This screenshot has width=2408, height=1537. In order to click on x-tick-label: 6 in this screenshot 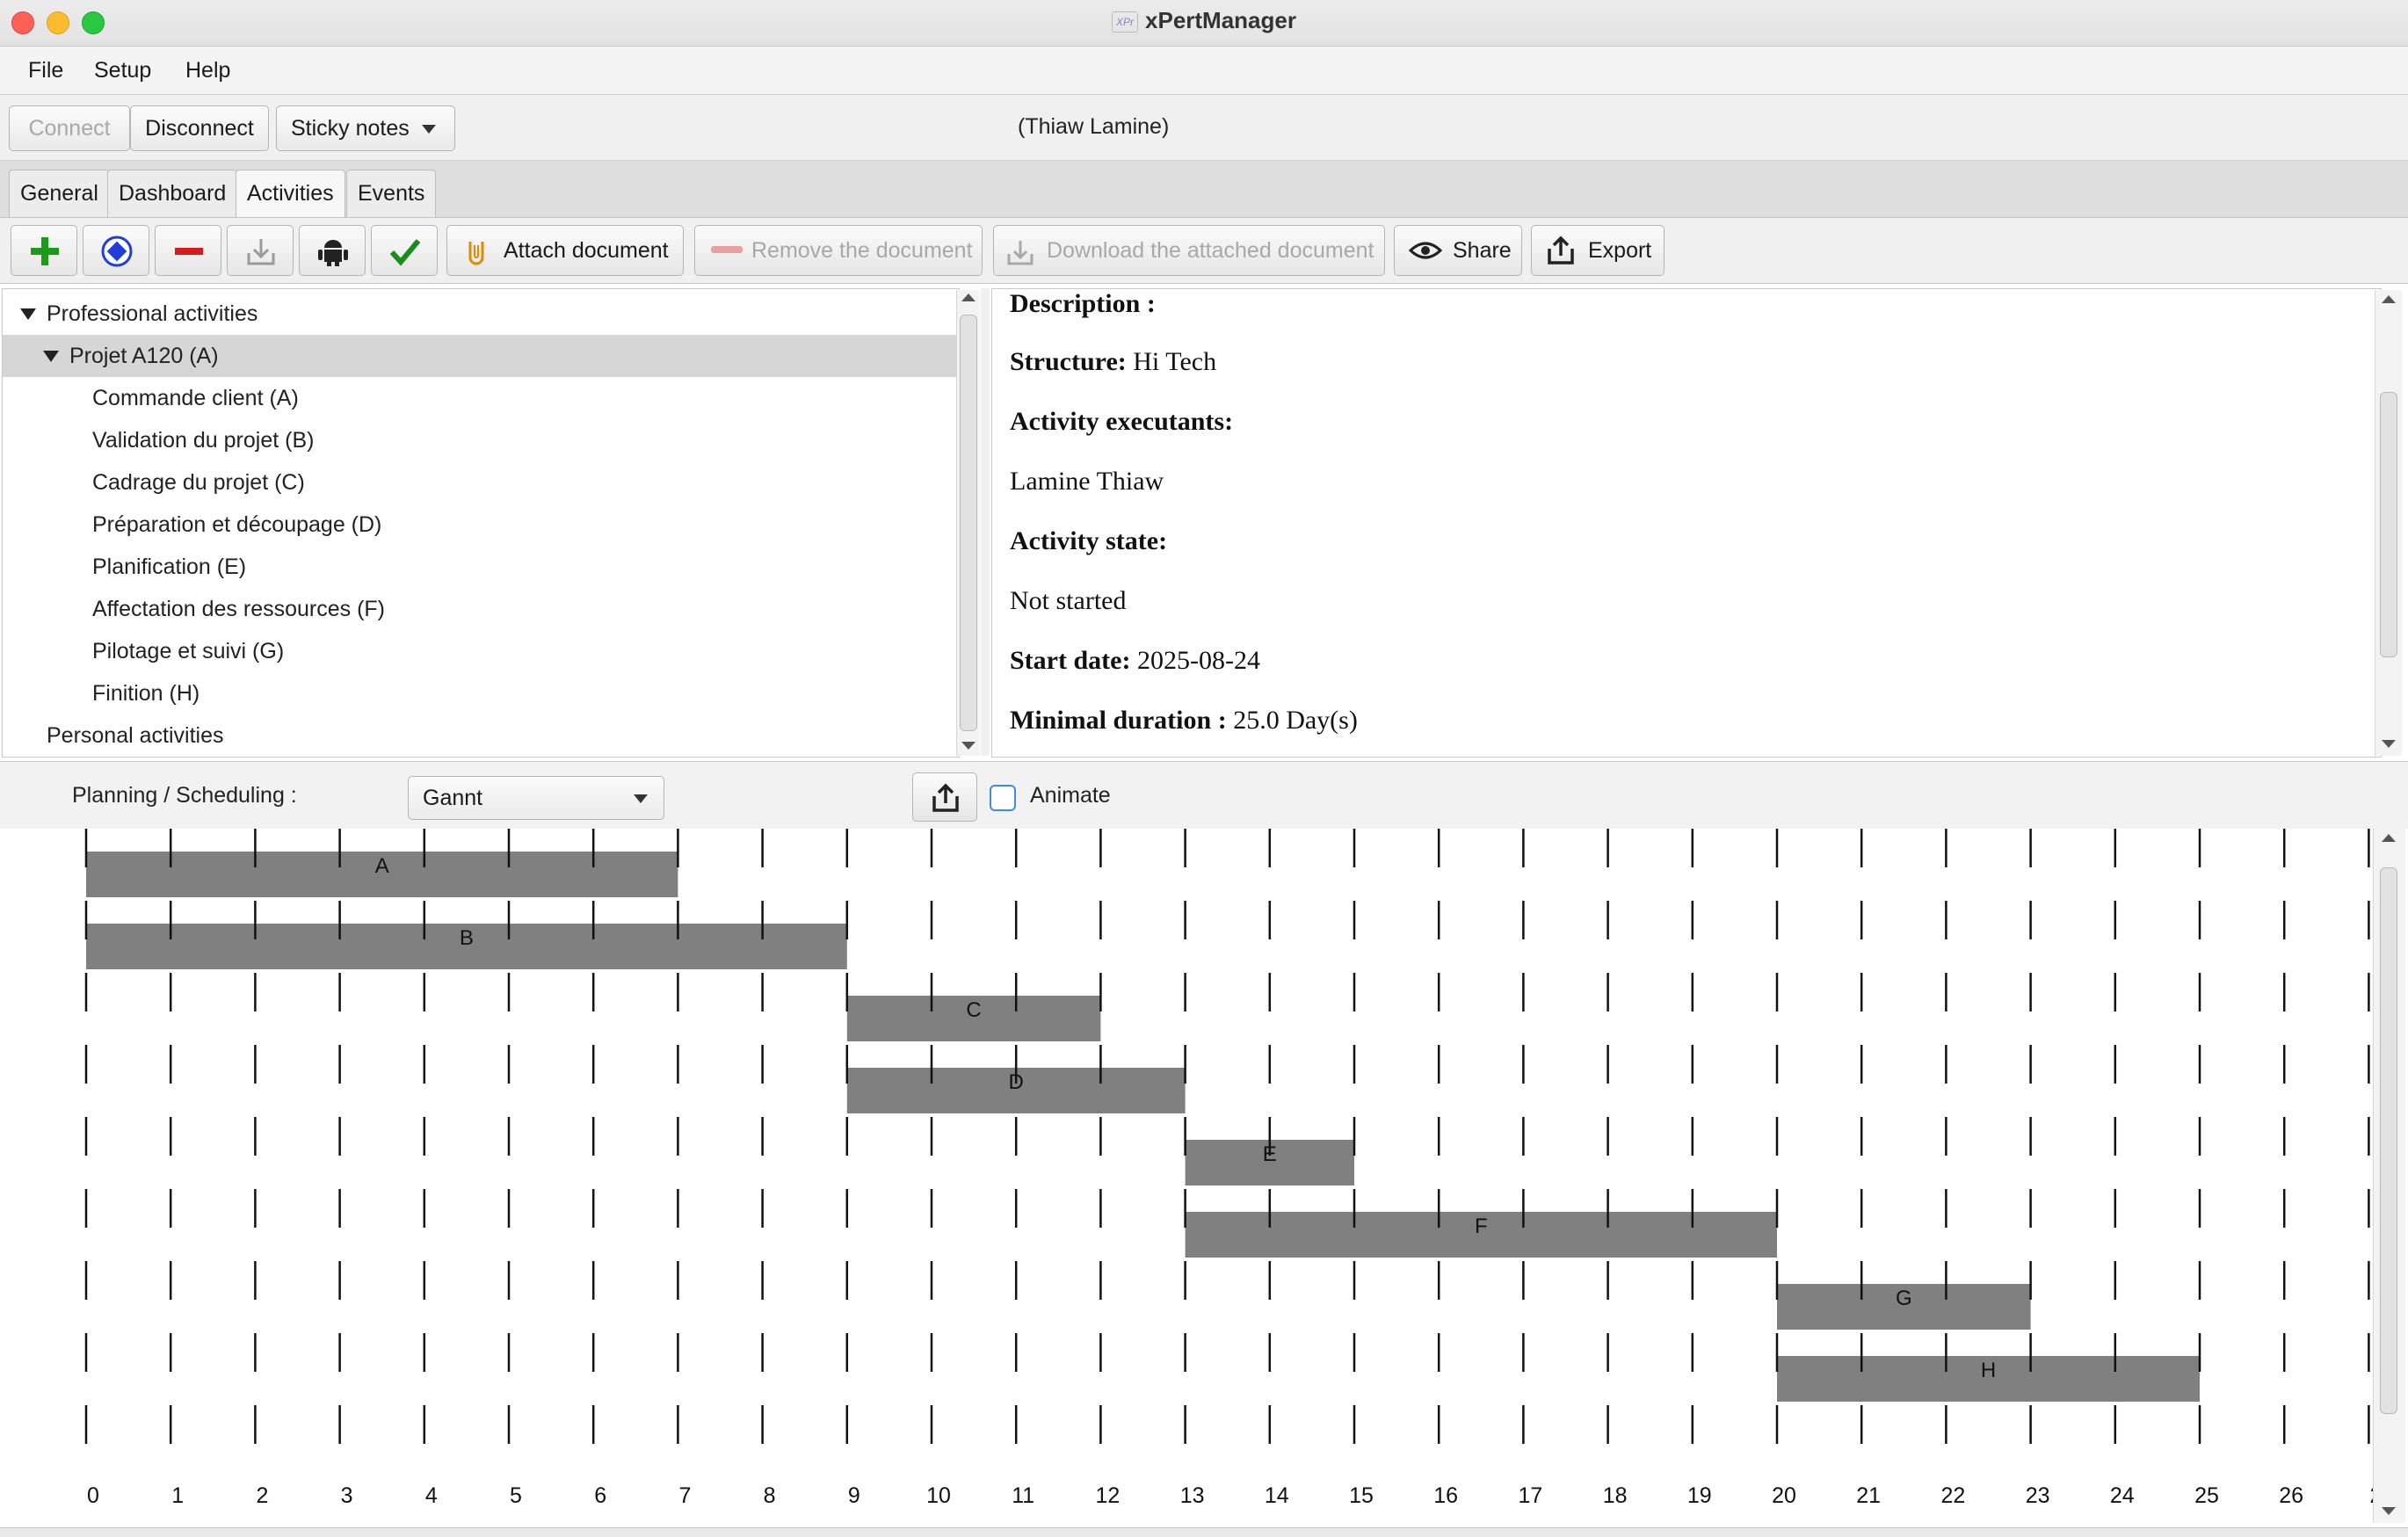, I will do `click(600, 1495)`.